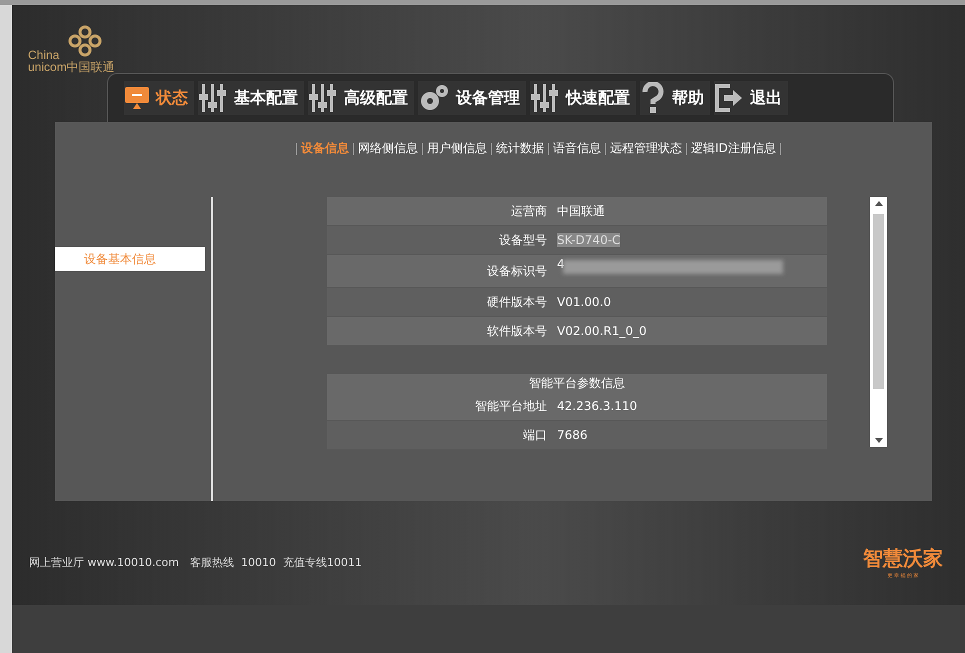  I want to click on logo-text: China, so click(44, 55).